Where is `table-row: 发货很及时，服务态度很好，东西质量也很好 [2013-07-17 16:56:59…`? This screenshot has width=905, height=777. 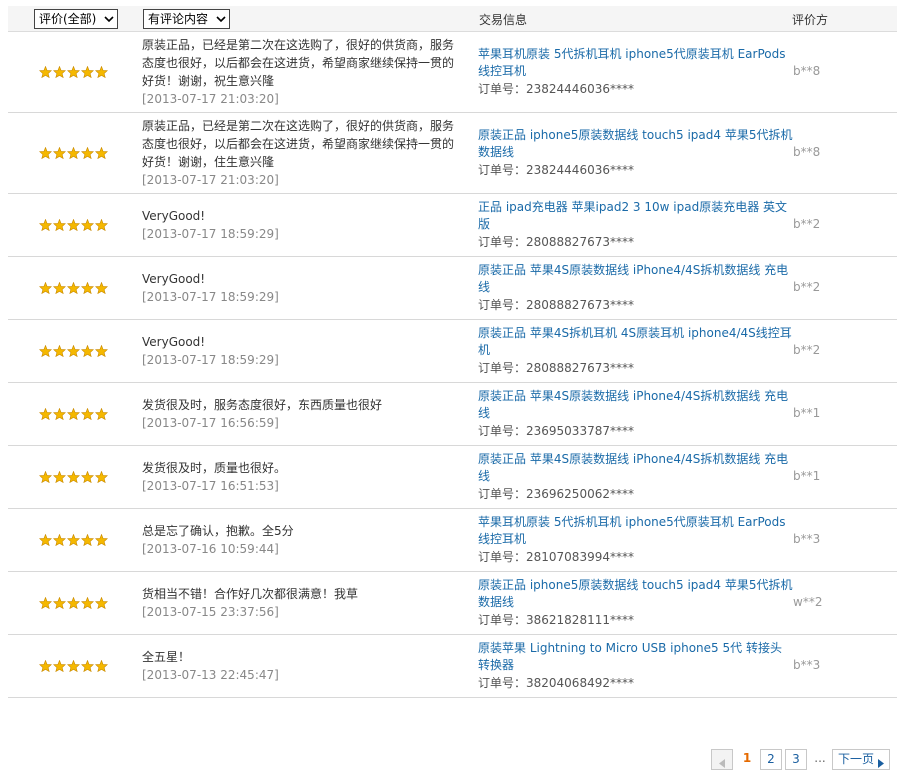
table-row: 发货很及时，服务态度很好，东西质量也很好 [2013-07-17 16:56:59… is located at coordinates (452, 414).